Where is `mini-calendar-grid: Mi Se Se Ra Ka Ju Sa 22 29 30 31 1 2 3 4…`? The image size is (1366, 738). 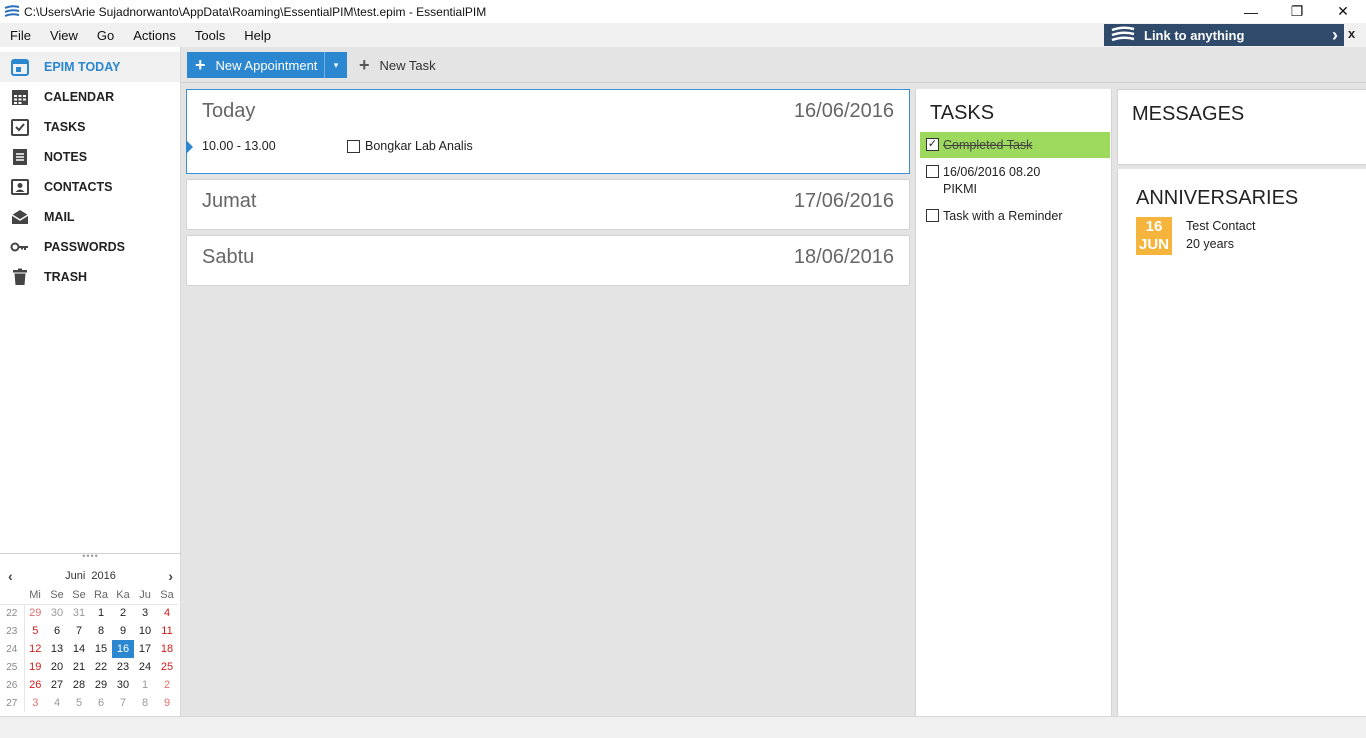
mini-calendar-grid: Mi Se Se Ra Ka Ju Sa 22 29 30 31 1 2 3 4… is located at coordinates (89, 649).